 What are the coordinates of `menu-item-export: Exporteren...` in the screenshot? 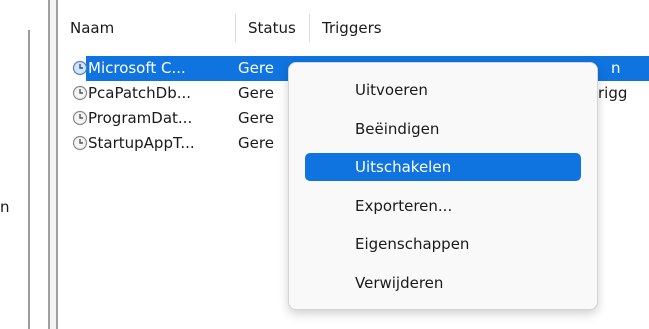 It's located at (443, 206).